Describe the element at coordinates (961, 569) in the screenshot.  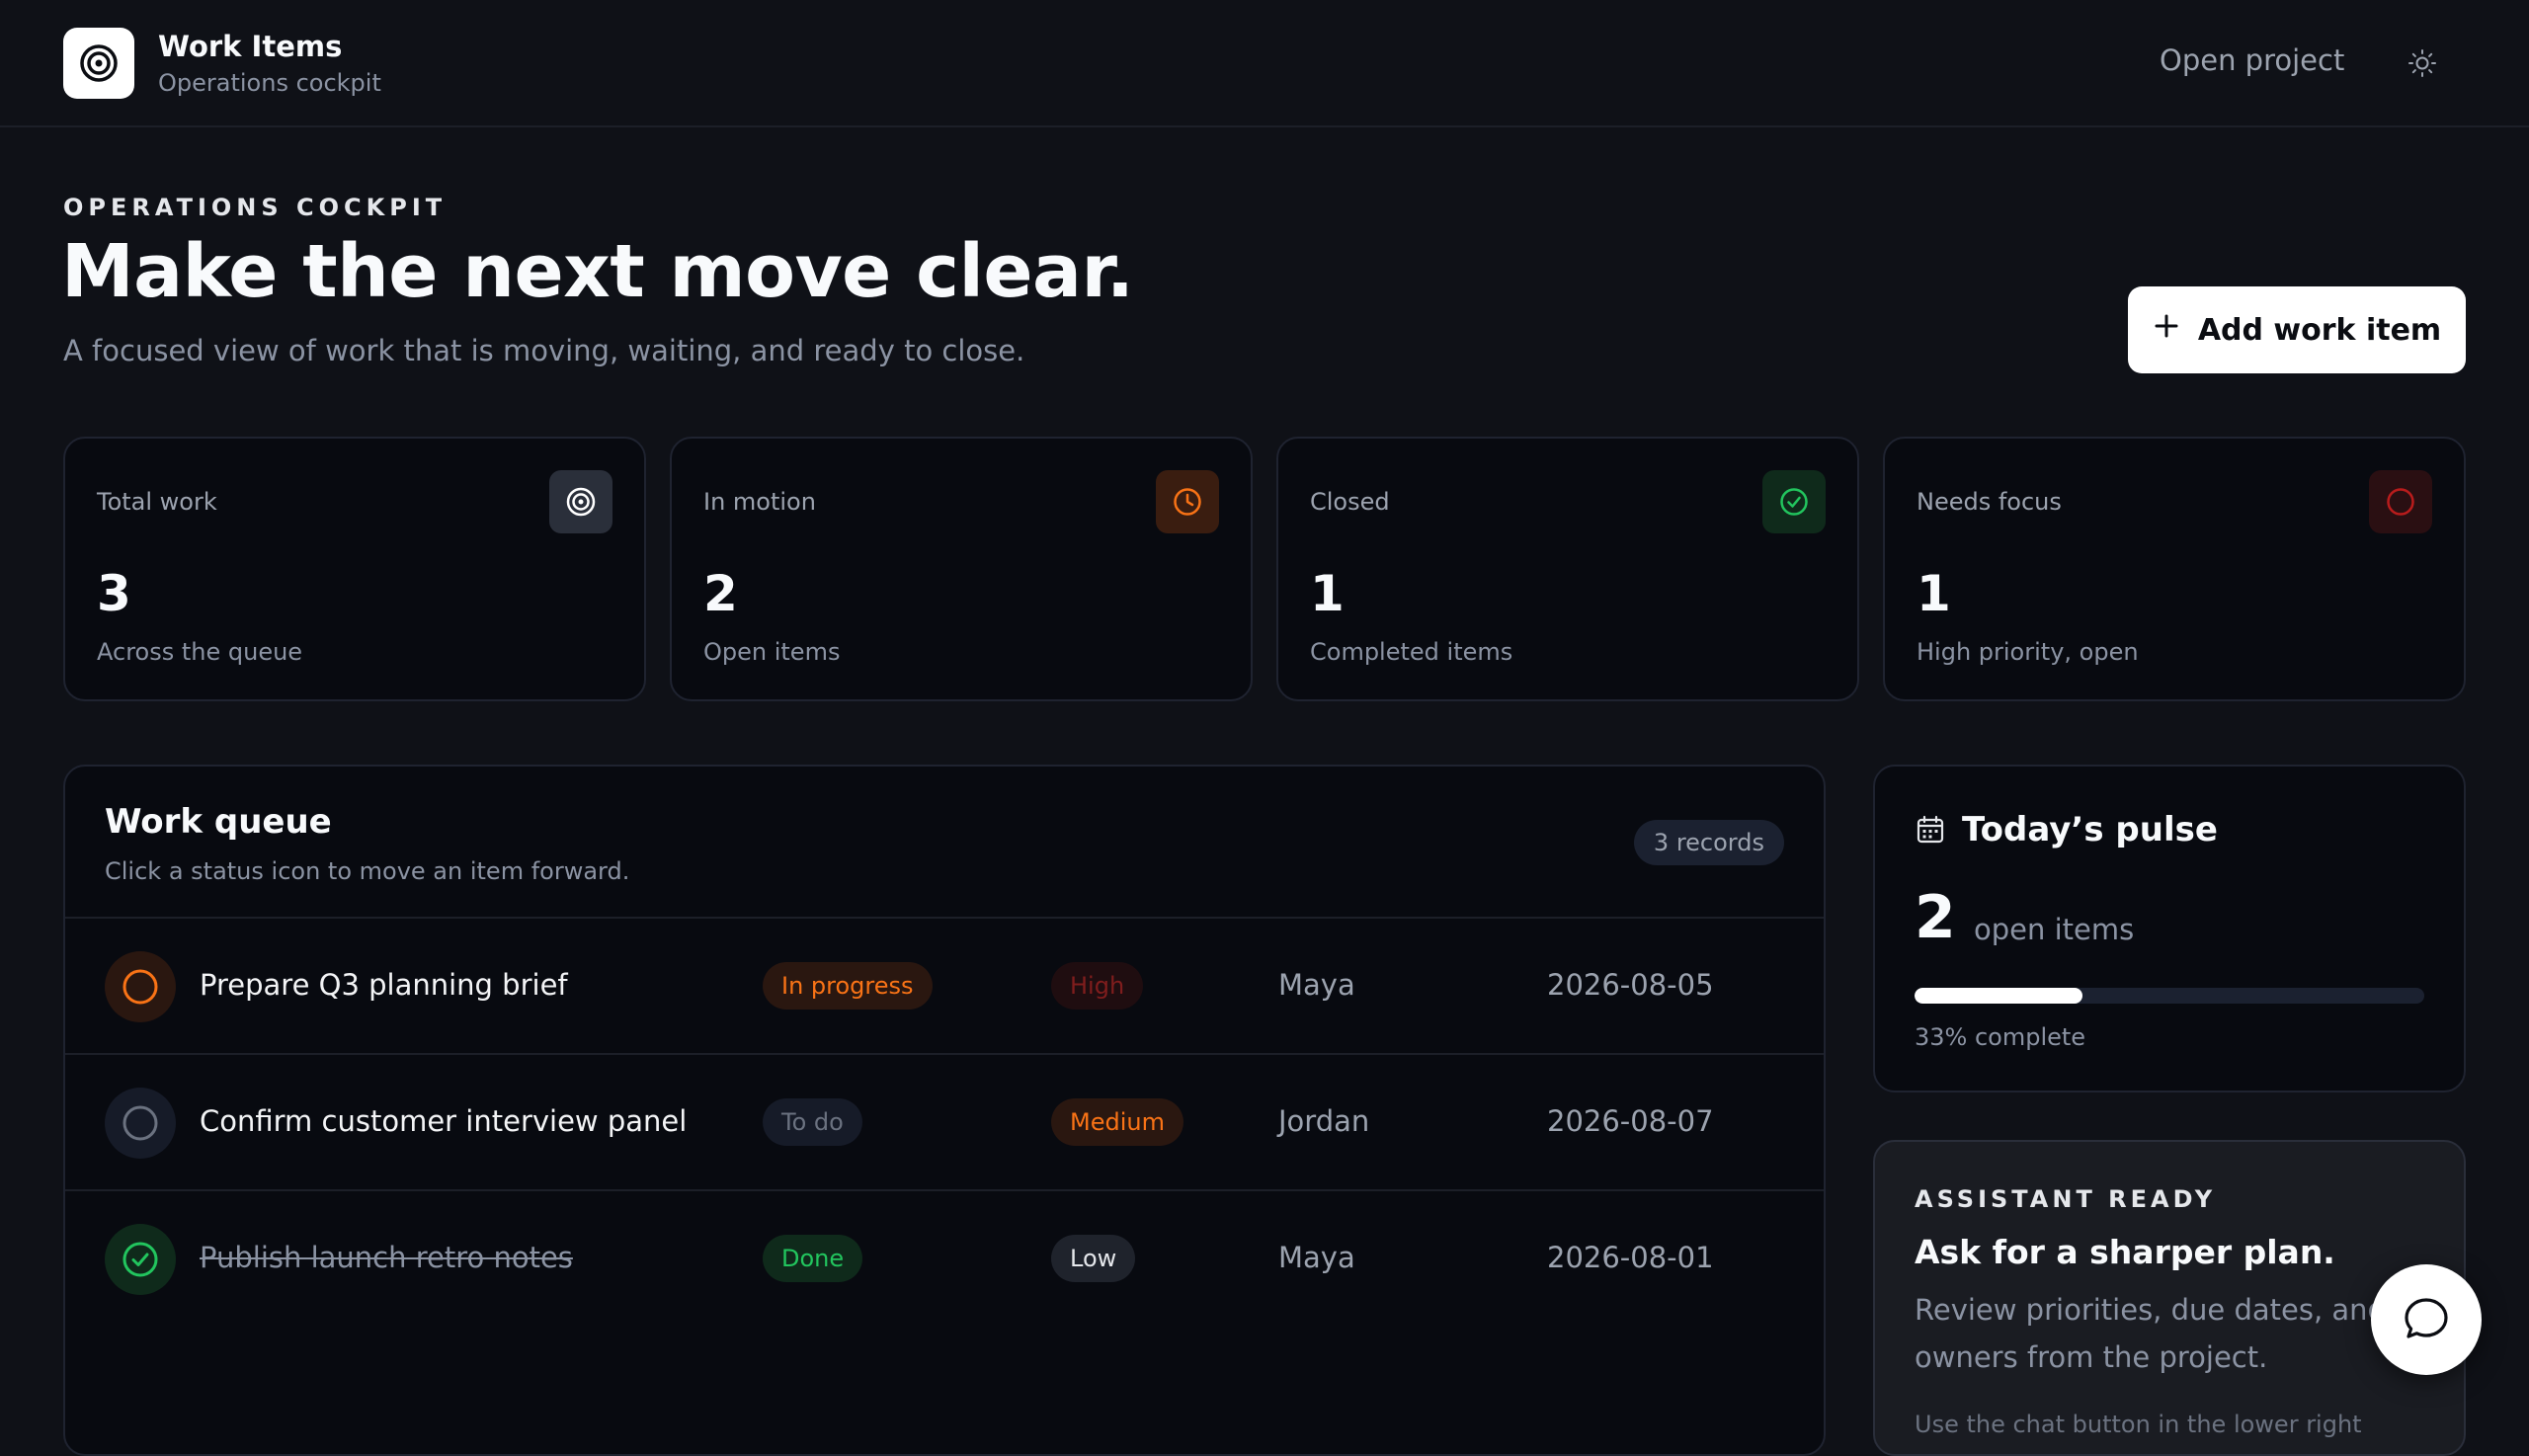
I see `stat-card-in-motion: In motion 2 Open items` at that location.